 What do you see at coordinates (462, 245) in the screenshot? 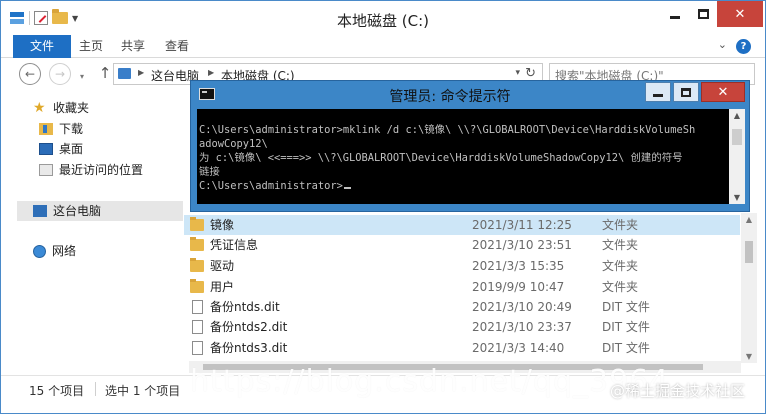
I see `file-row: 凭证信息 2021/3/10 23:51 文件夹` at bounding box center [462, 245].